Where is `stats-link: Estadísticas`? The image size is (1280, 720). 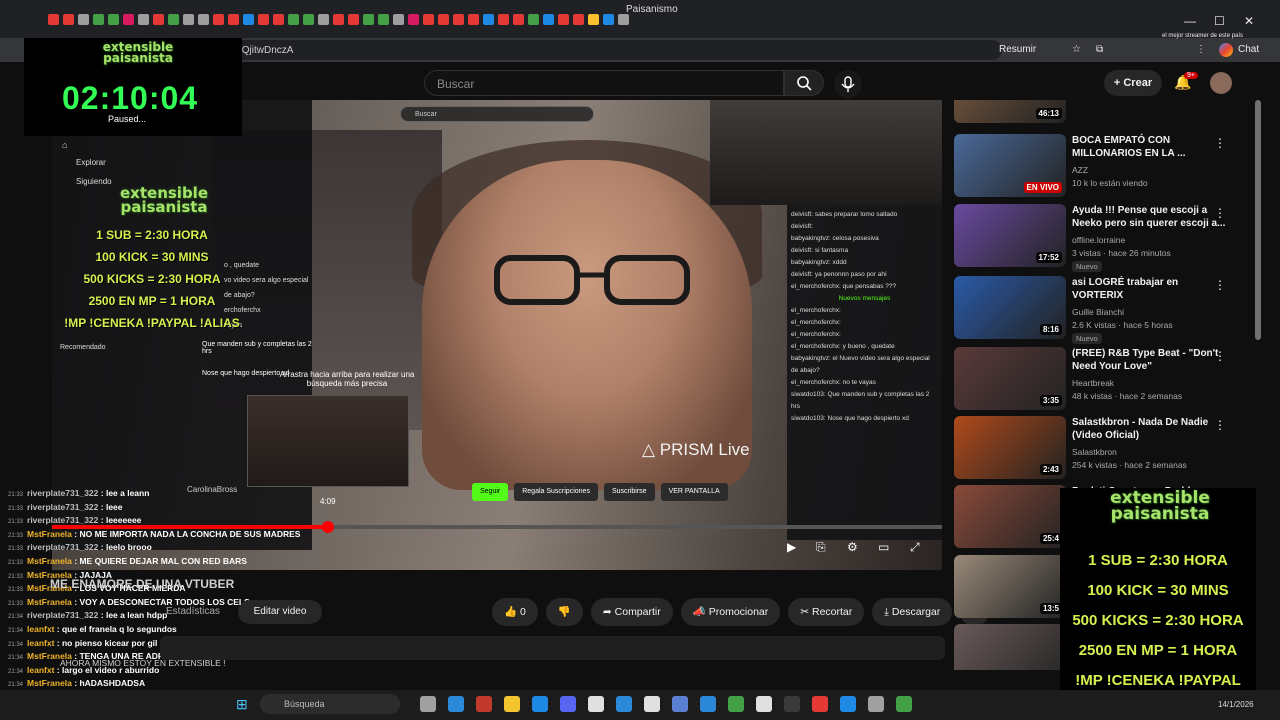 stats-link: Estadísticas is located at coordinates (193, 611).